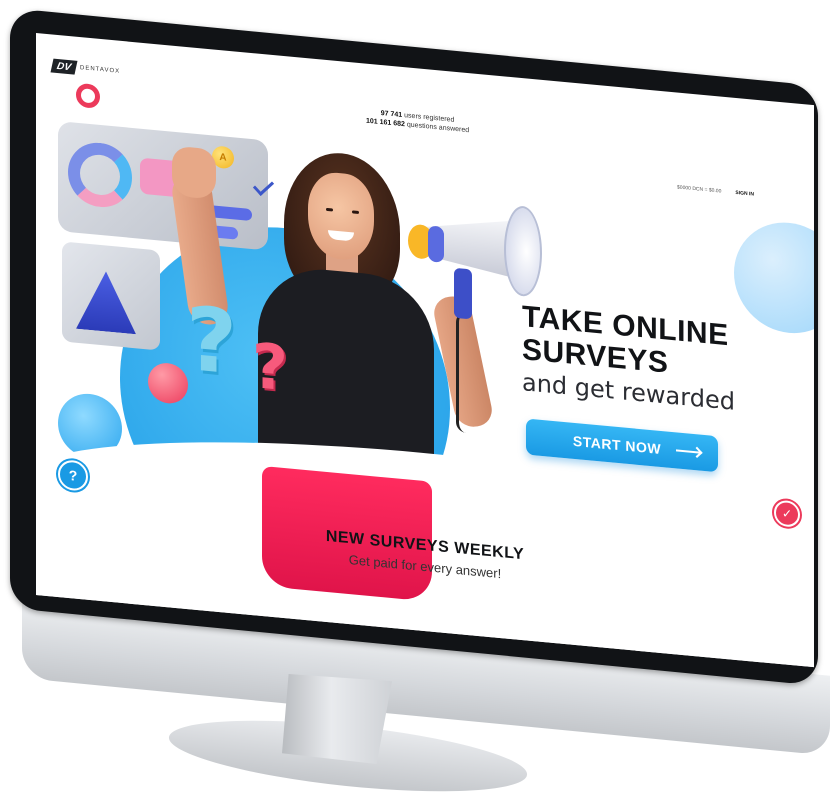  What do you see at coordinates (523, 251) in the screenshot?
I see `megaphone-bell` at bounding box center [523, 251].